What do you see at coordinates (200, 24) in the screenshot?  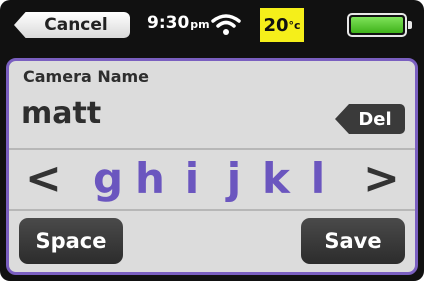 I see `clock-ampm: pm` at bounding box center [200, 24].